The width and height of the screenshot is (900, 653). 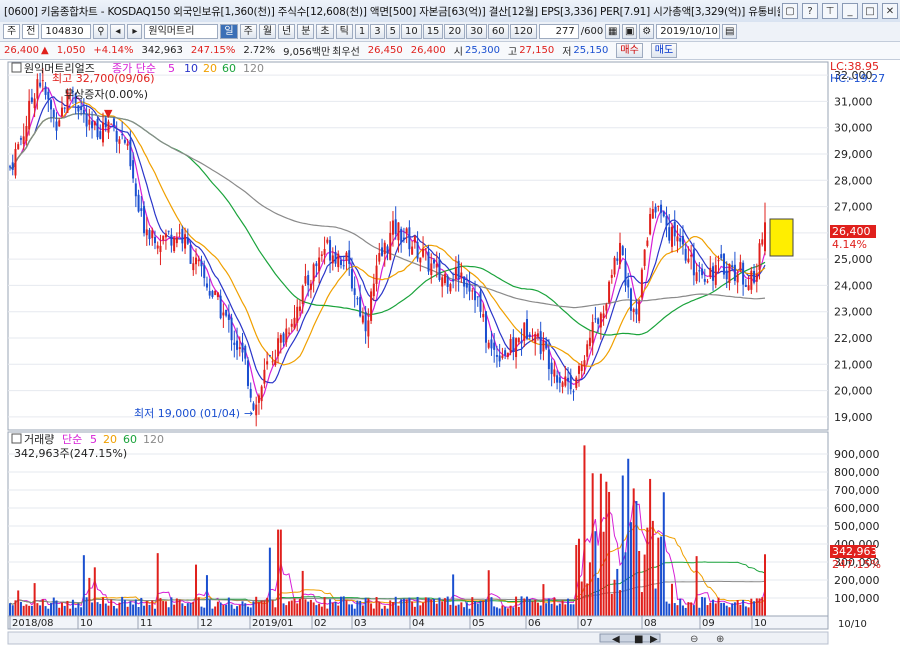 I want to click on tab-second: 초, so click(x=325, y=31).